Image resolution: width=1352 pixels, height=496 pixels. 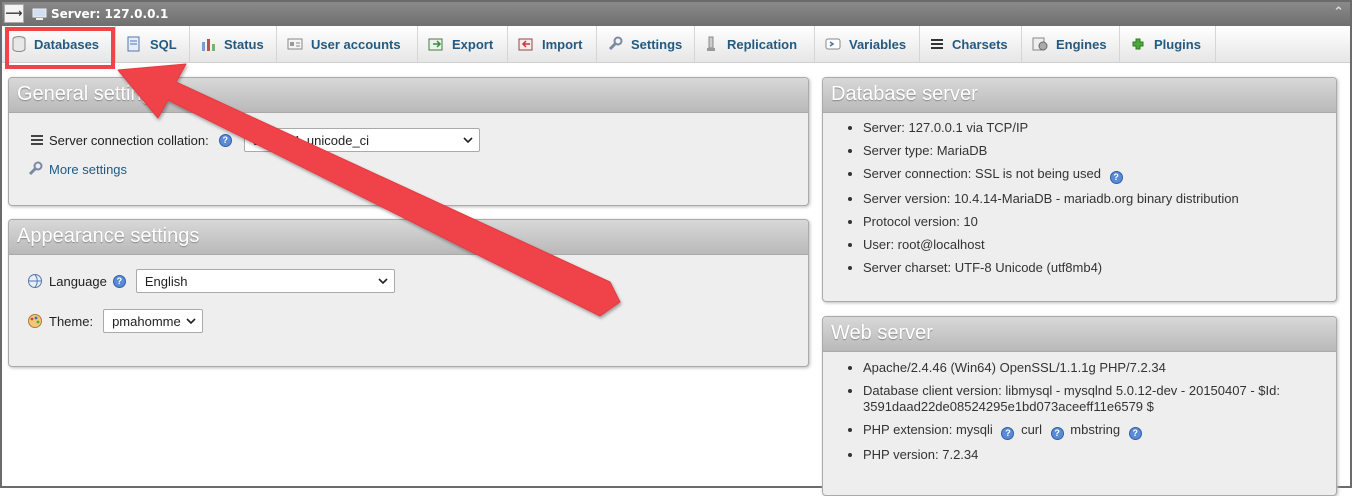 I want to click on tab-label: User accounts, so click(x=356, y=44).